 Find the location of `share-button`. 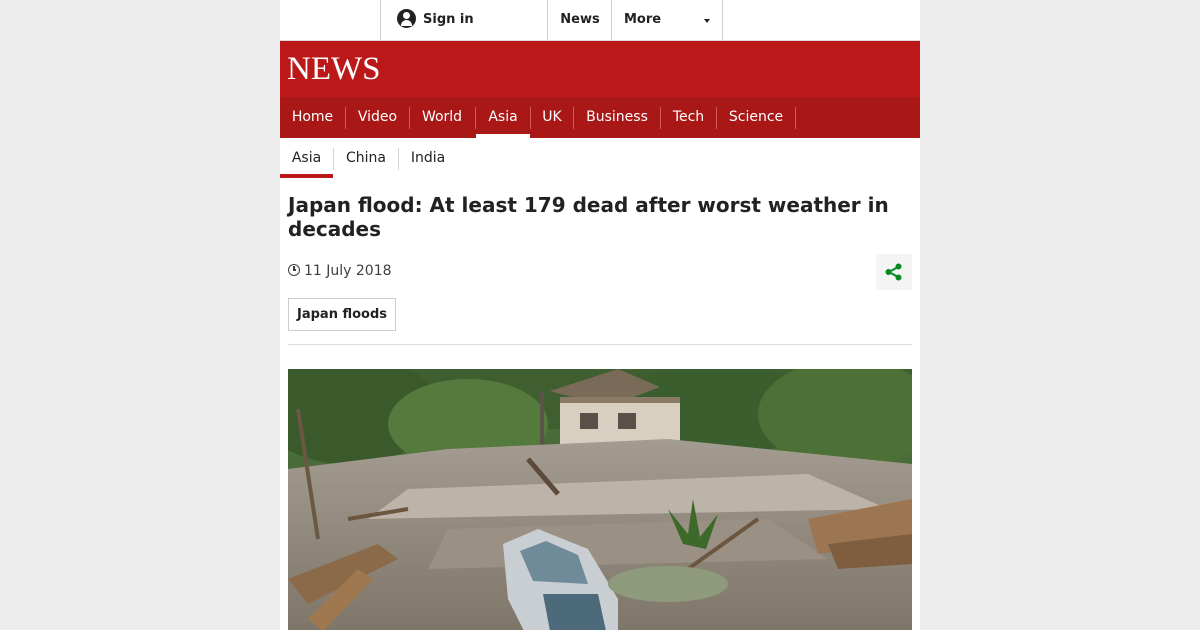

share-button is located at coordinates (894, 272).